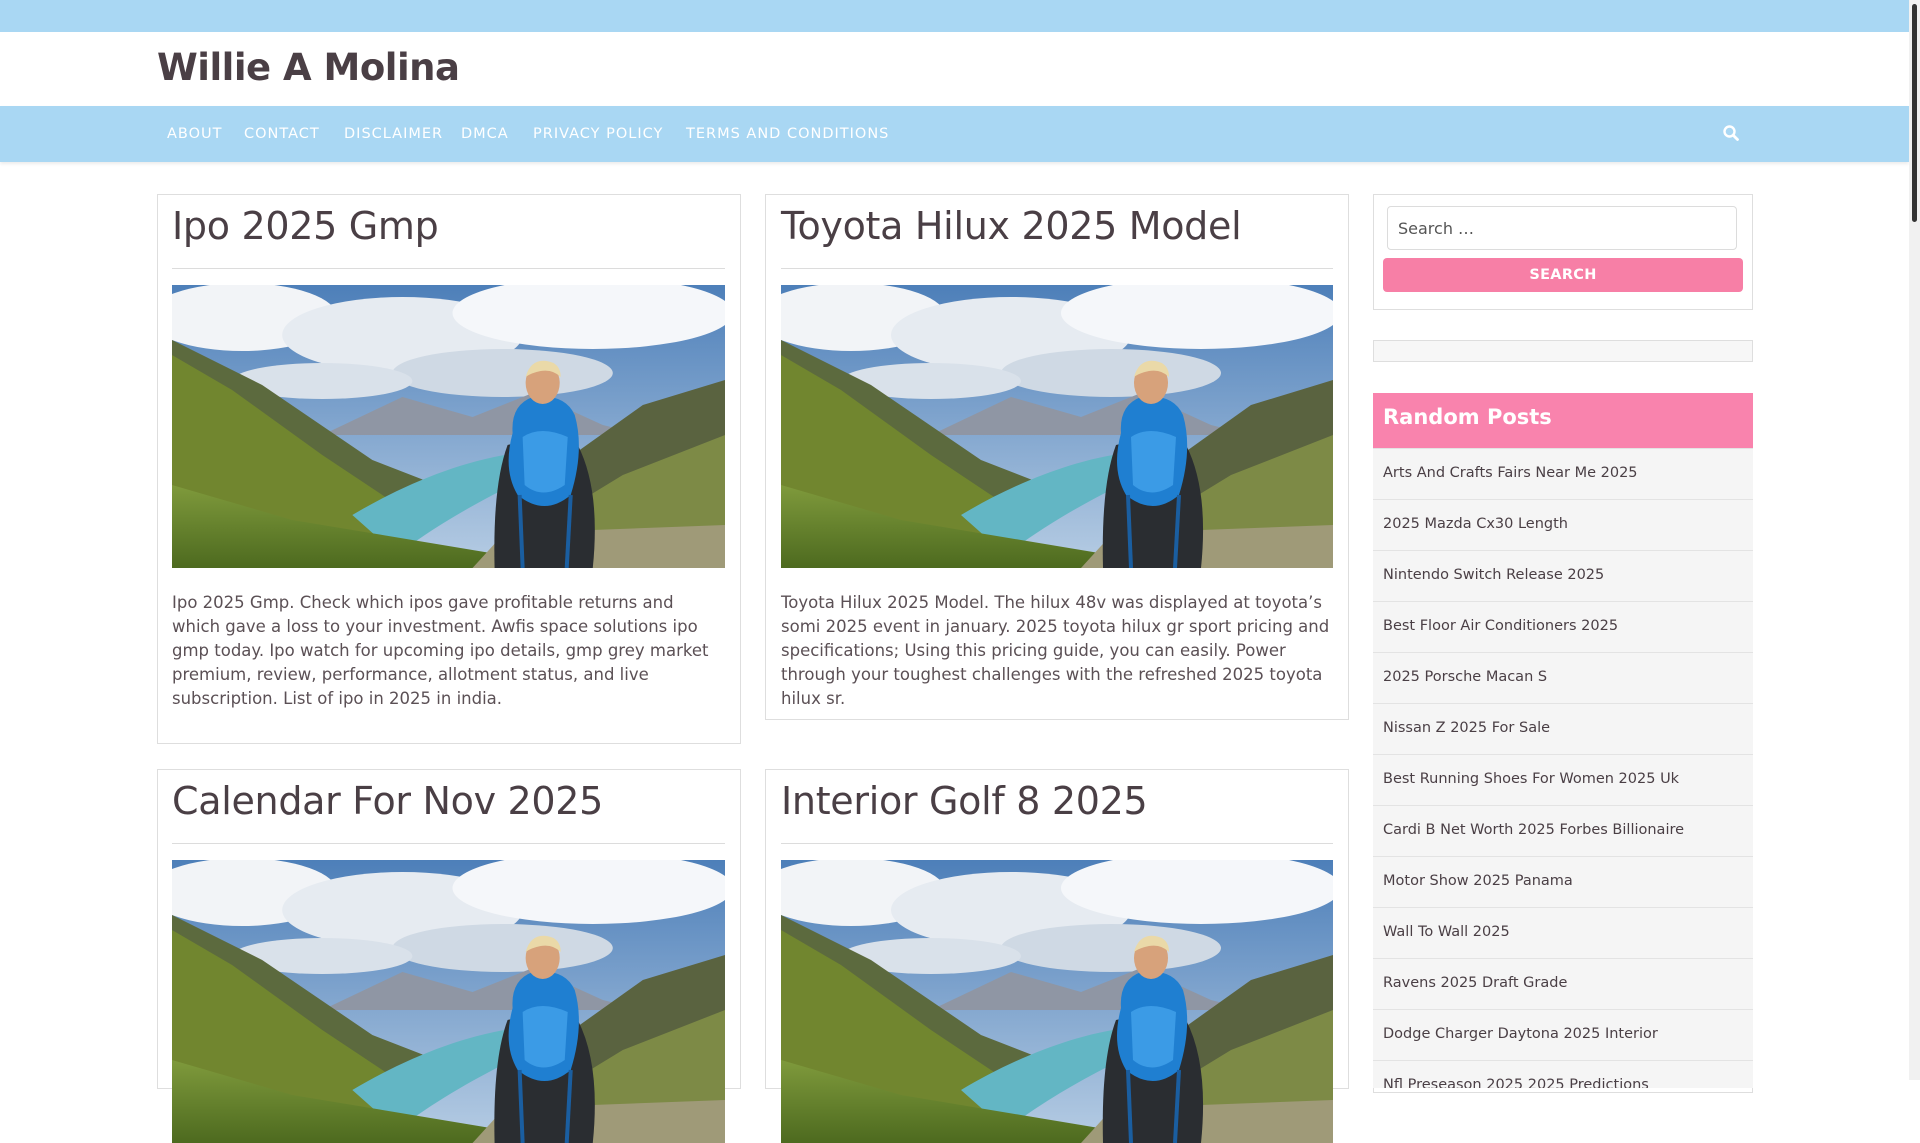 The width and height of the screenshot is (1920, 1143). What do you see at coordinates (954, 16) in the screenshot?
I see `top-strip` at bounding box center [954, 16].